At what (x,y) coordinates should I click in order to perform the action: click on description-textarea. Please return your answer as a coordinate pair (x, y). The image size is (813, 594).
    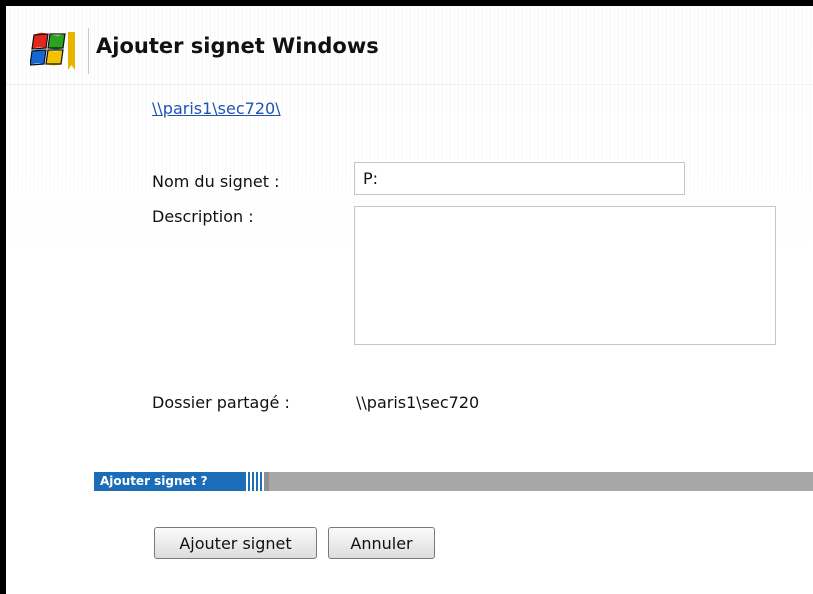
    Looking at the image, I should click on (565, 275).